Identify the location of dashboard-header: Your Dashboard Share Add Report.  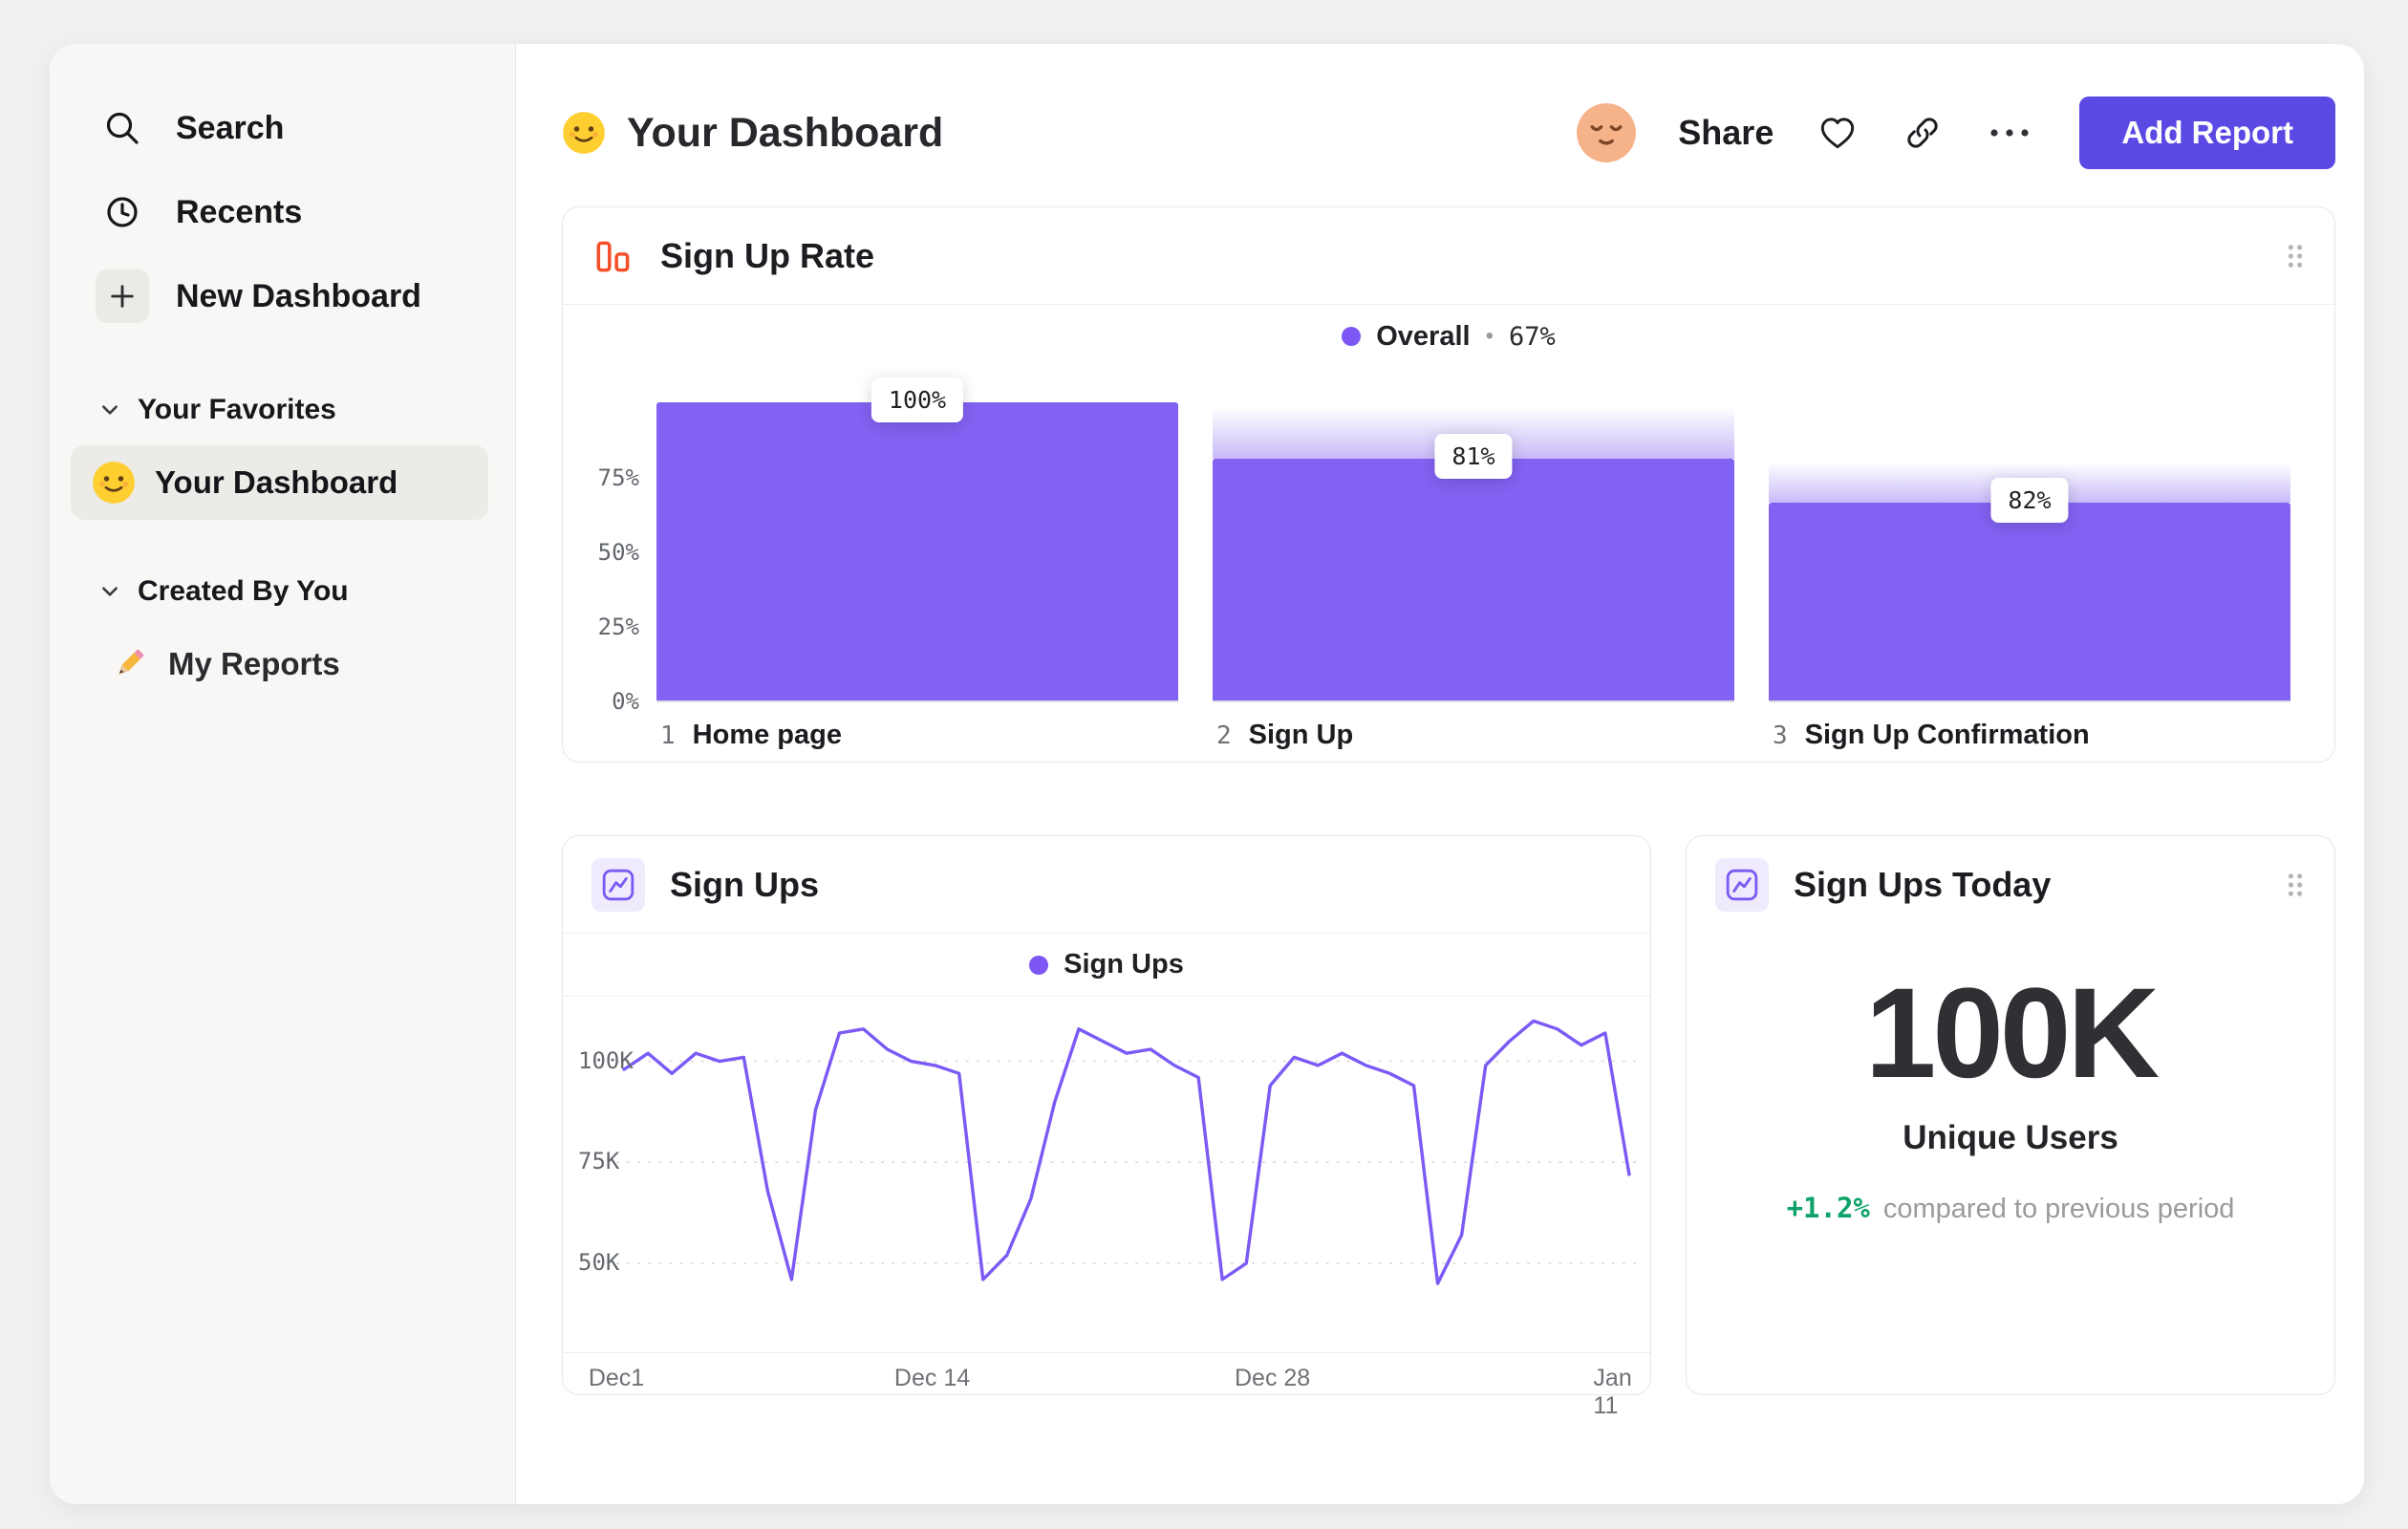
(1449, 133).